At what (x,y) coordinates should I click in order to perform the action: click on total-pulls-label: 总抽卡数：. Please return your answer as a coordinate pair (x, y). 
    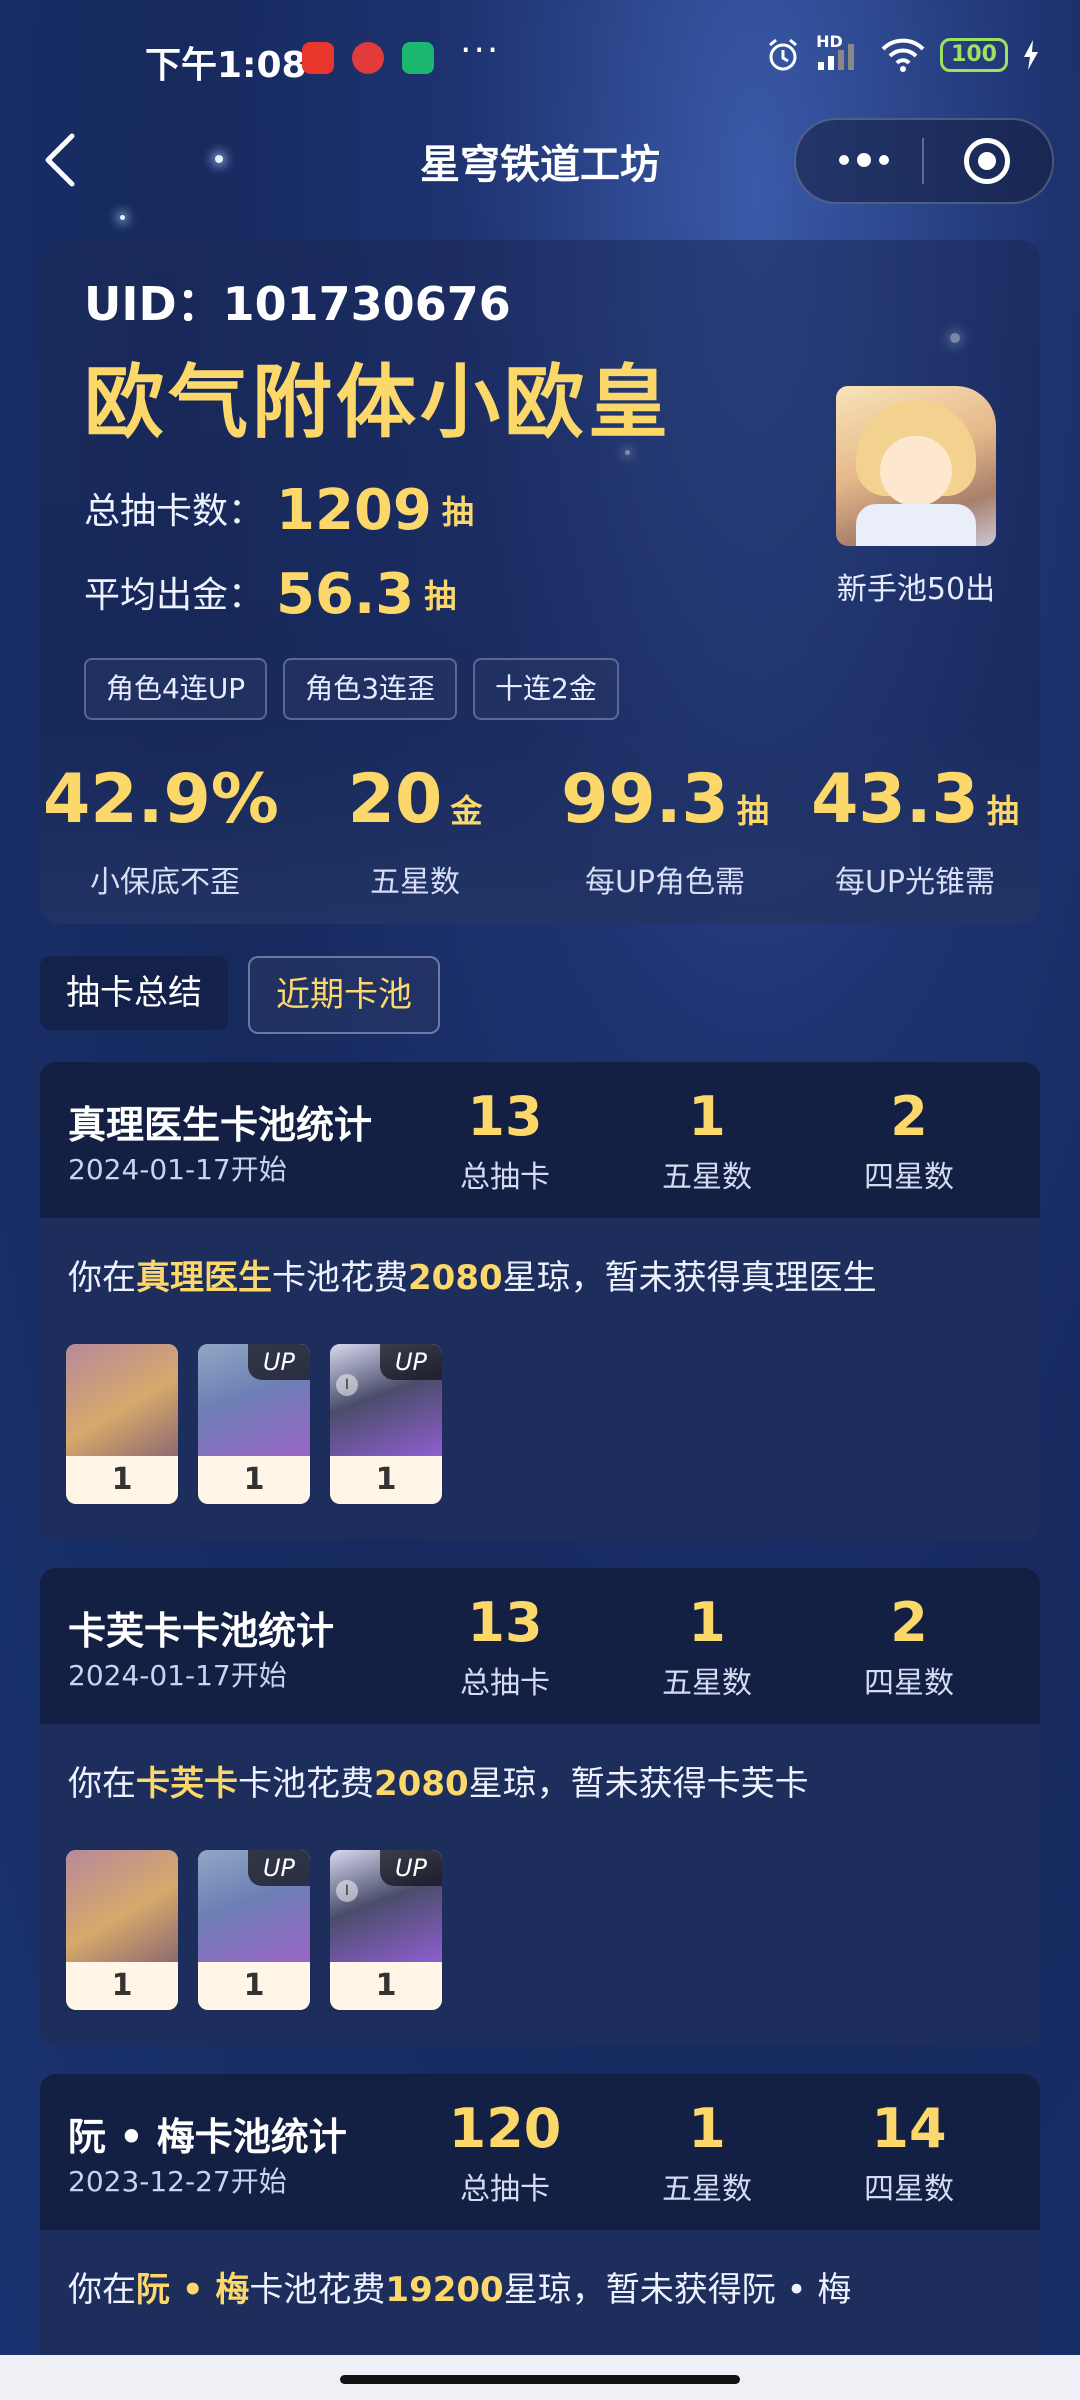
    Looking at the image, I should click on (174, 511).